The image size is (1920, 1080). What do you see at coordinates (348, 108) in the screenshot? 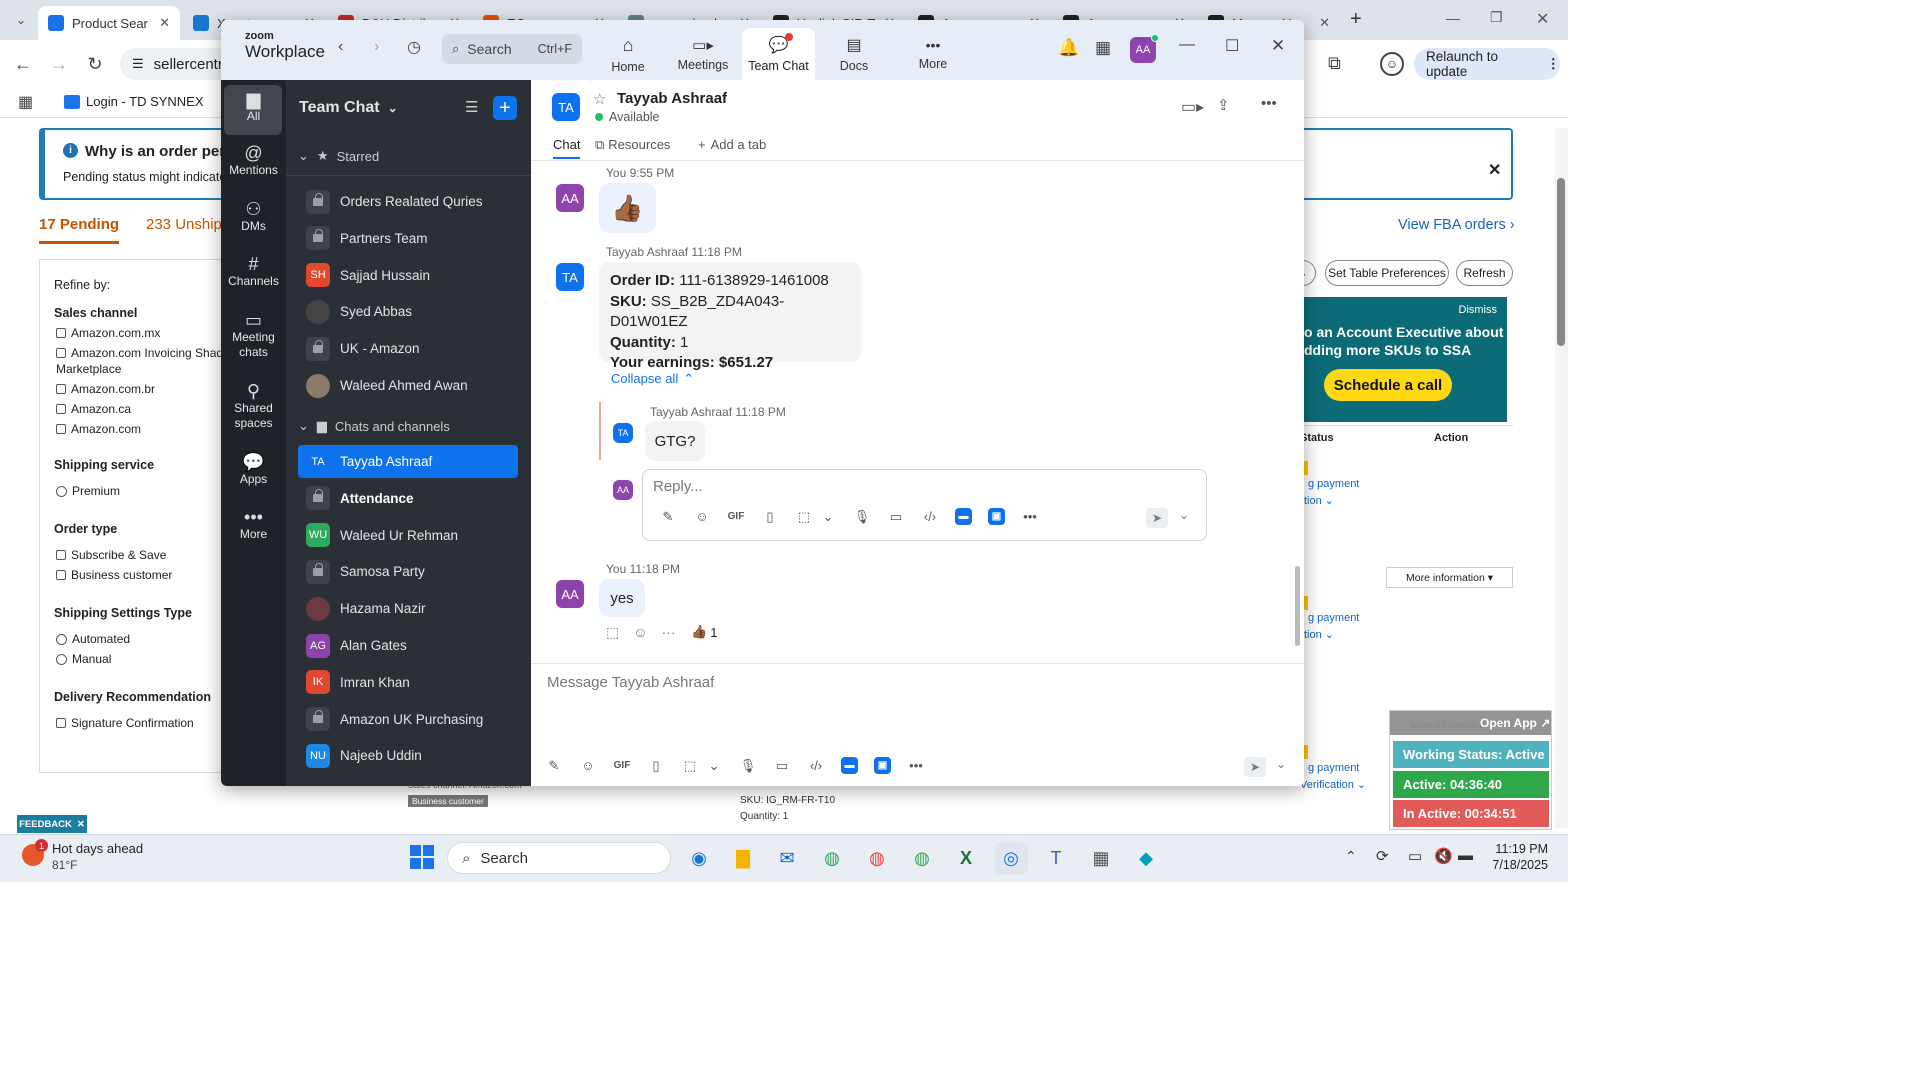
I see `team-chat-title: Team Chat ⌄` at bounding box center [348, 108].